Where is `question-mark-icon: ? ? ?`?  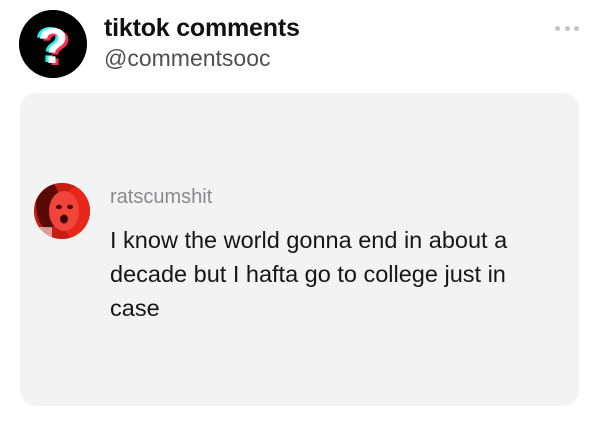
question-mark-icon: ? ? ? is located at coordinates (53, 44).